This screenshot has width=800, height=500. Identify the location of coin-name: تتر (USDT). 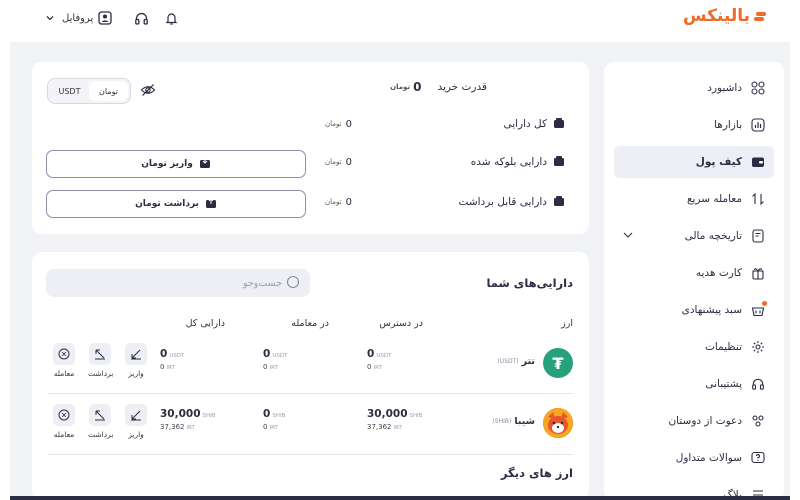
(516, 361).